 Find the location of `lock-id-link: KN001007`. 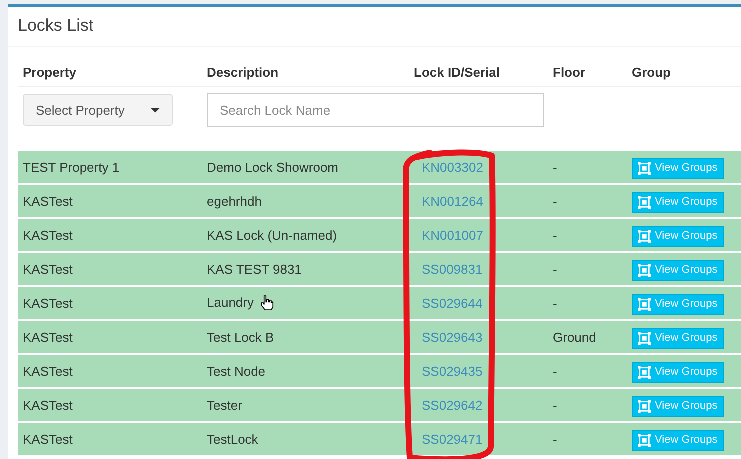

lock-id-link: KN001007 is located at coordinates (453, 235).